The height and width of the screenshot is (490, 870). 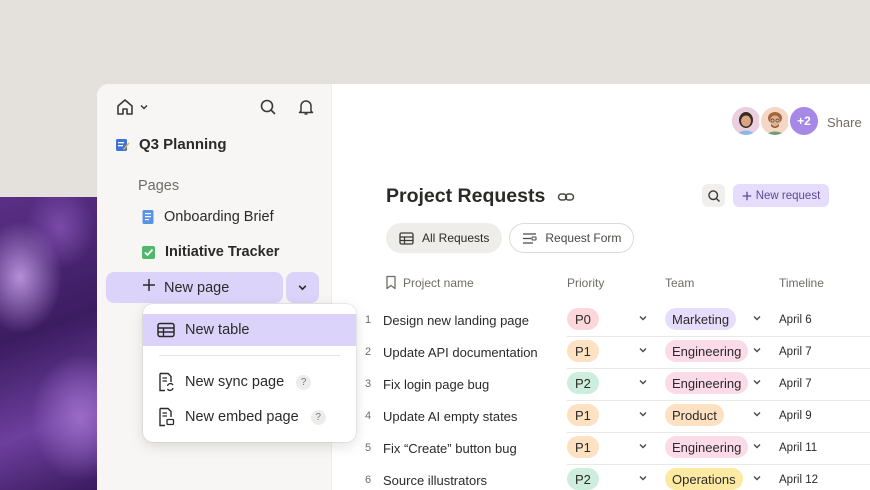 I want to click on timeline-cell: April 6, so click(x=795, y=320).